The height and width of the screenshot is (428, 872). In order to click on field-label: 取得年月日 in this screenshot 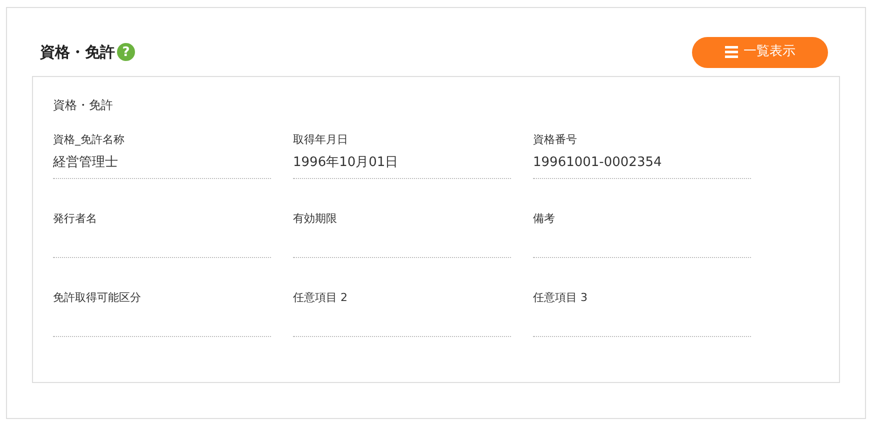, I will do `click(321, 140)`.